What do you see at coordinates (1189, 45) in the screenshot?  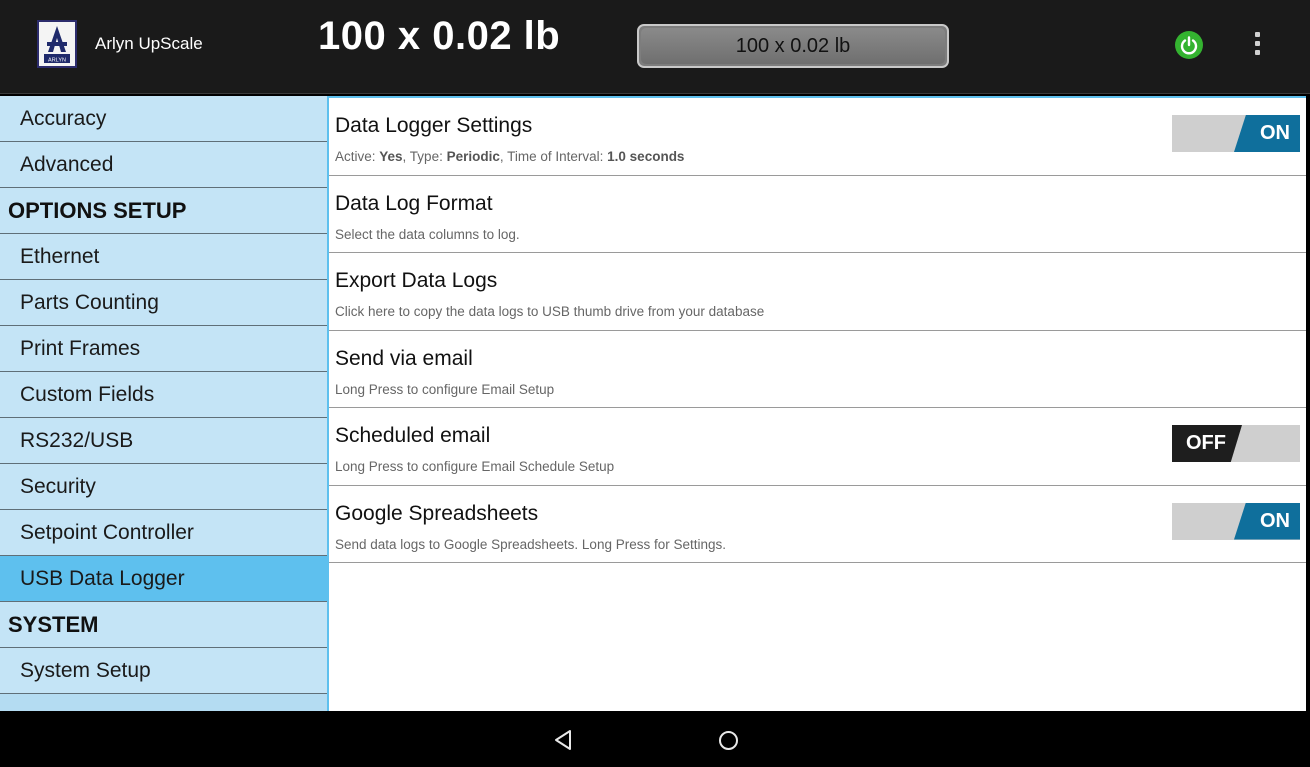 I see `power-icon` at bounding box center [1189, 45].